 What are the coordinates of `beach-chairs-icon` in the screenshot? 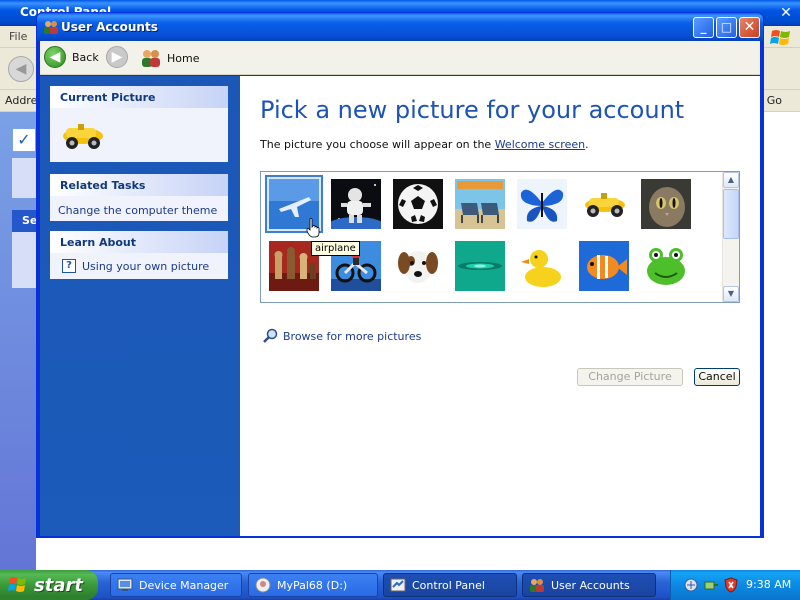 It's located at (480, 204).